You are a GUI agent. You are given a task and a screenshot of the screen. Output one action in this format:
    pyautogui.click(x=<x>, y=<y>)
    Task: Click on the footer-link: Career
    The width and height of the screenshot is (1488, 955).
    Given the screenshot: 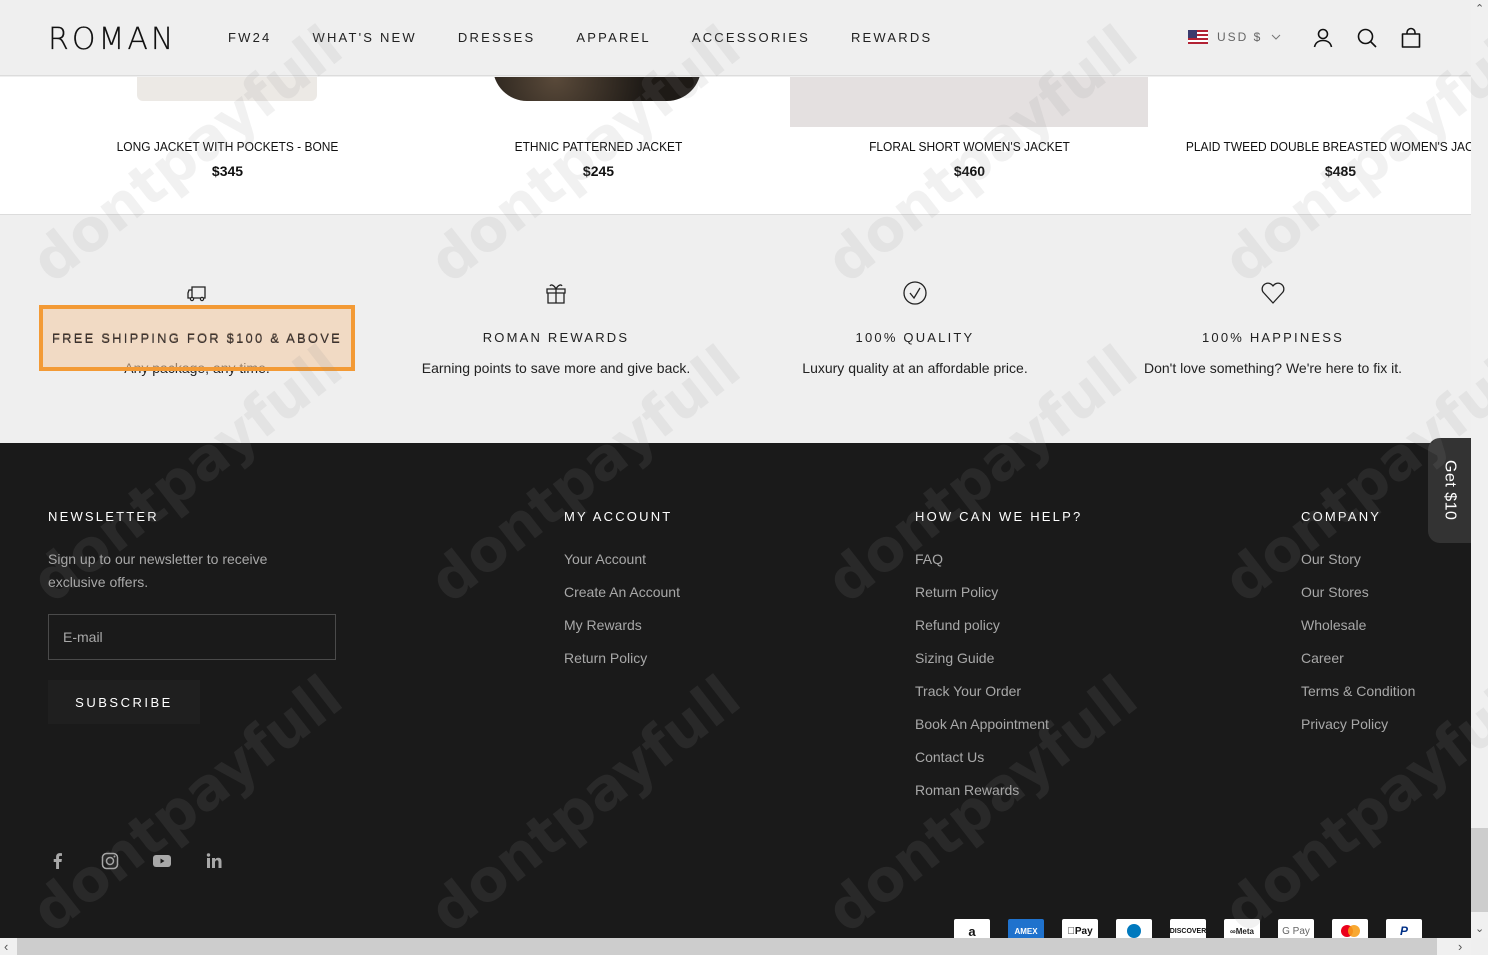 What is the action you would take?
    pyautogui.click(x=1358, y=665)
    